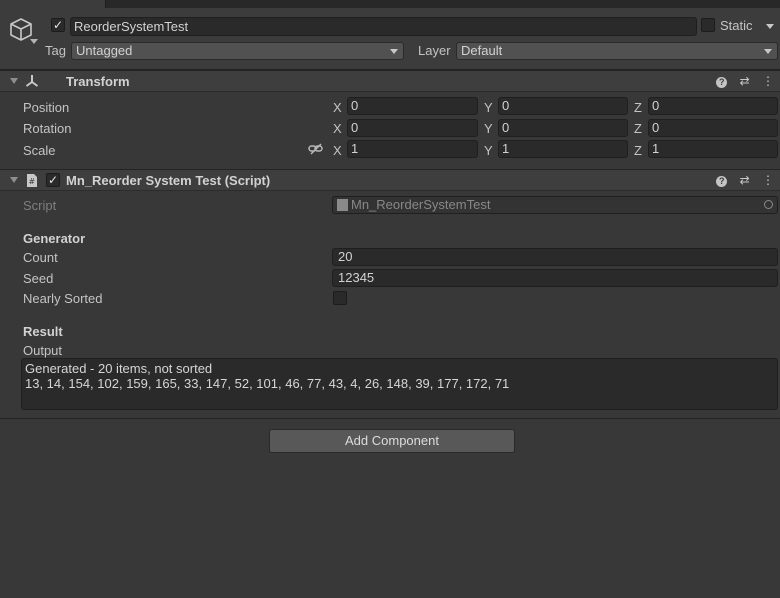 This screenshot has height=598, width=780. I want to click on inspector-tab, so click(53, 4).